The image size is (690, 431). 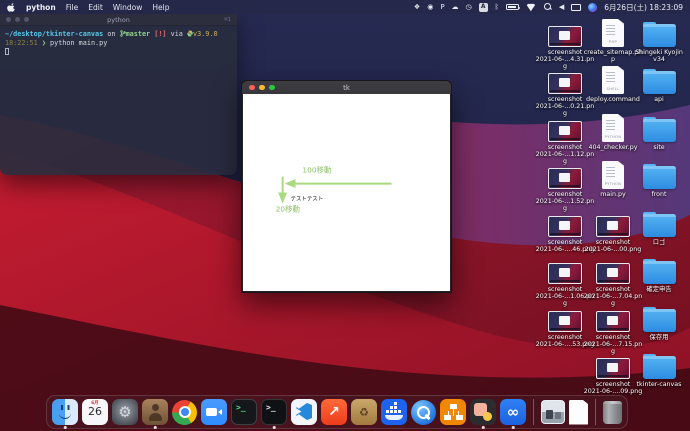 I want to click on dock-item-appcleaner-app, so click(x=364, y=412).